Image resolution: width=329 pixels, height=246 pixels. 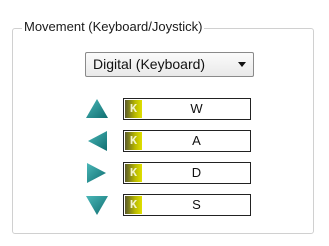 I want to click on arrow-left-icon, so click(x=97, y=141).